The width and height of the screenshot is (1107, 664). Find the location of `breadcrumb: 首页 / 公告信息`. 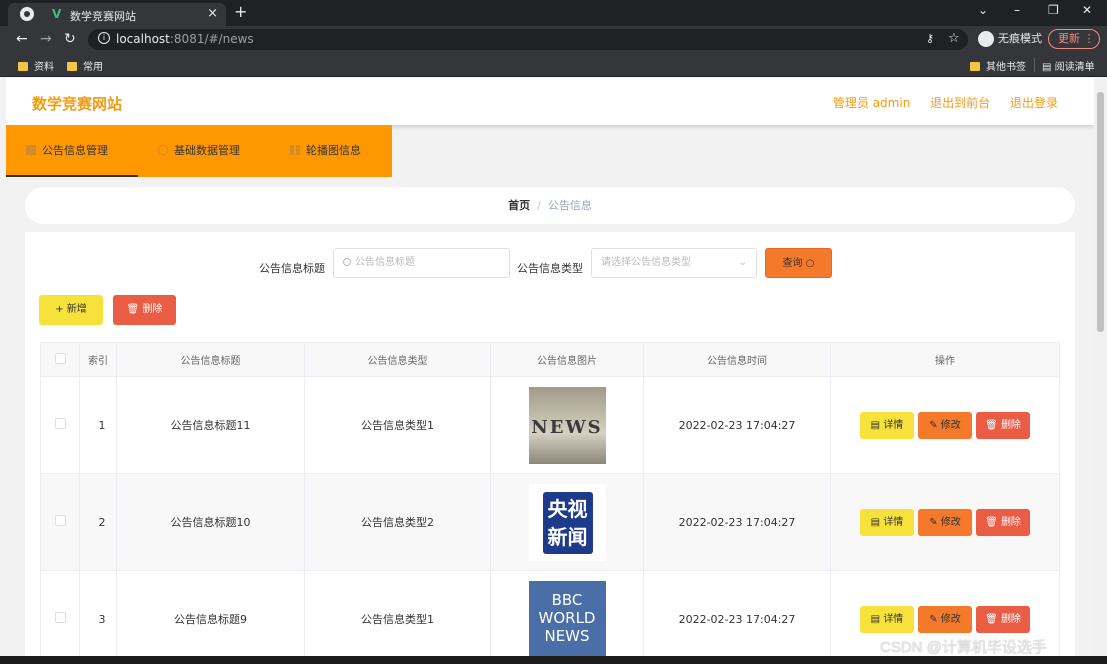

breadcrumb: 首页 / 公告信息 is located at coordinates (550, 205).